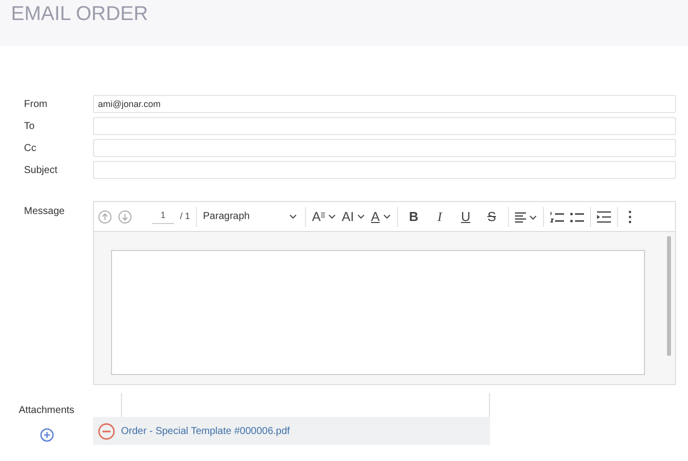  What do you see at coordinates (669, 296) in the screenshot?
I see `scrollbar` at bounding box center [669, 296].